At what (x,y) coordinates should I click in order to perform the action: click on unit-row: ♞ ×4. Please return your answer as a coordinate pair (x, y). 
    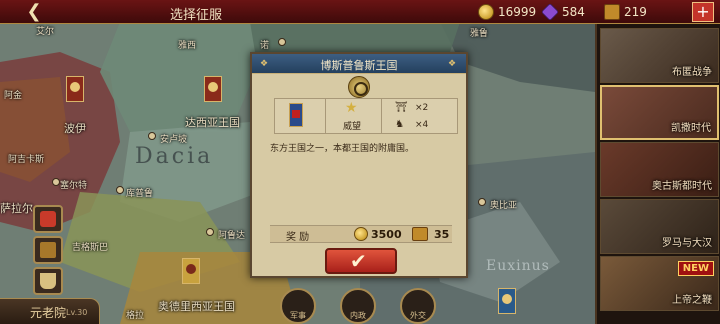
    Looking at the image, I should click on (412, 125).